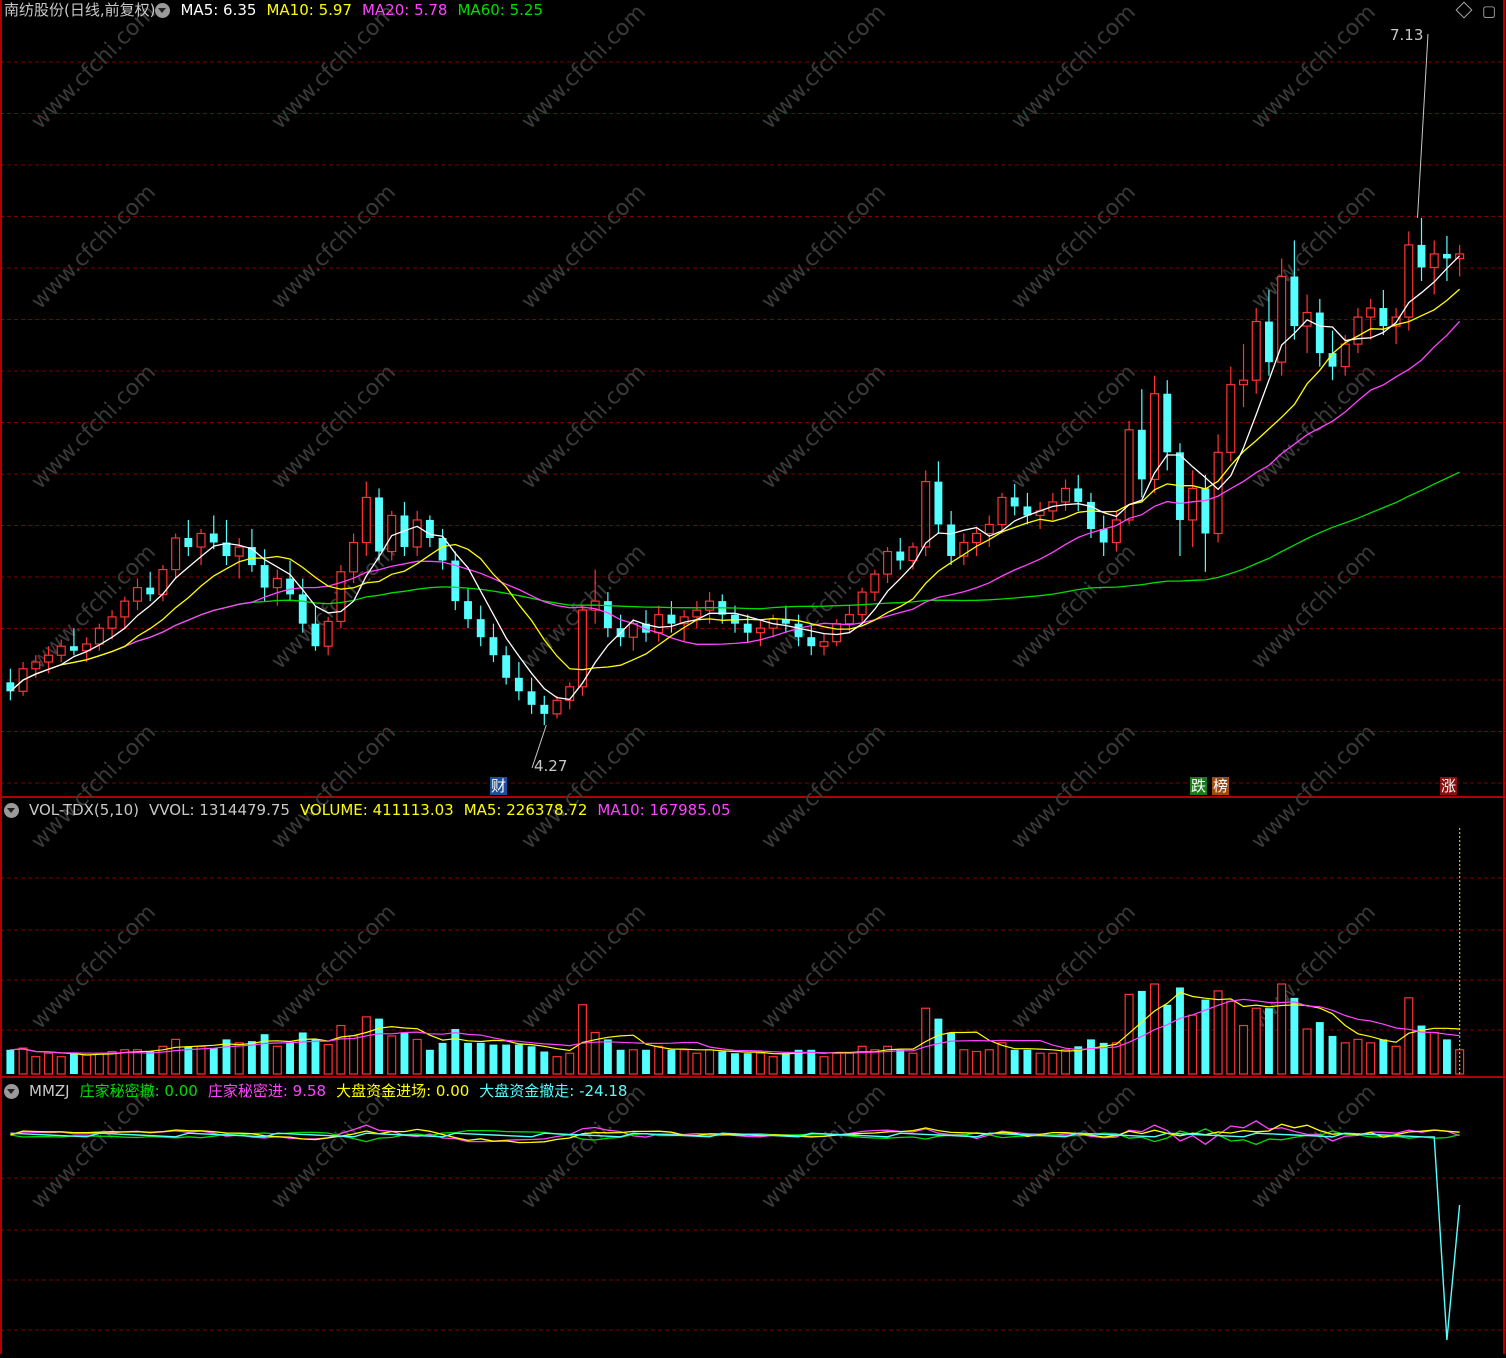 Image resolution: width=1506 pixels, height=1358 pixels. Describe the element at coordinates (664, 810) in the screenshot. I see `vol-ma10-value: MA10: 167985.05` at that location.